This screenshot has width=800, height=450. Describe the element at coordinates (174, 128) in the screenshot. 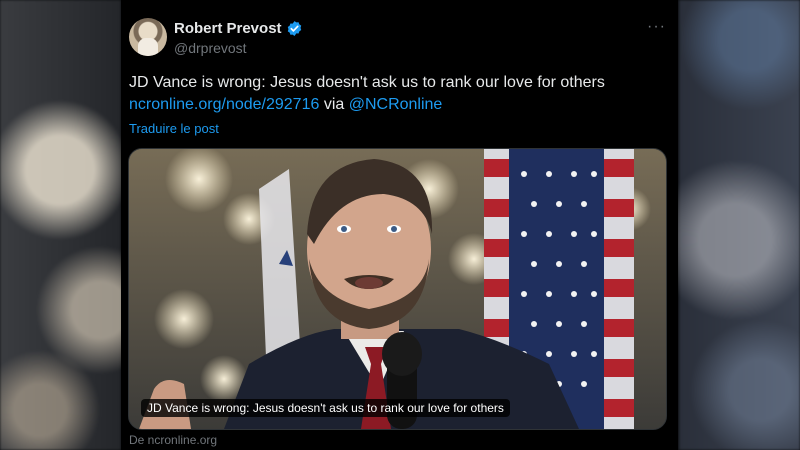

I see `translate-post-link: Traduire le post` at that location.